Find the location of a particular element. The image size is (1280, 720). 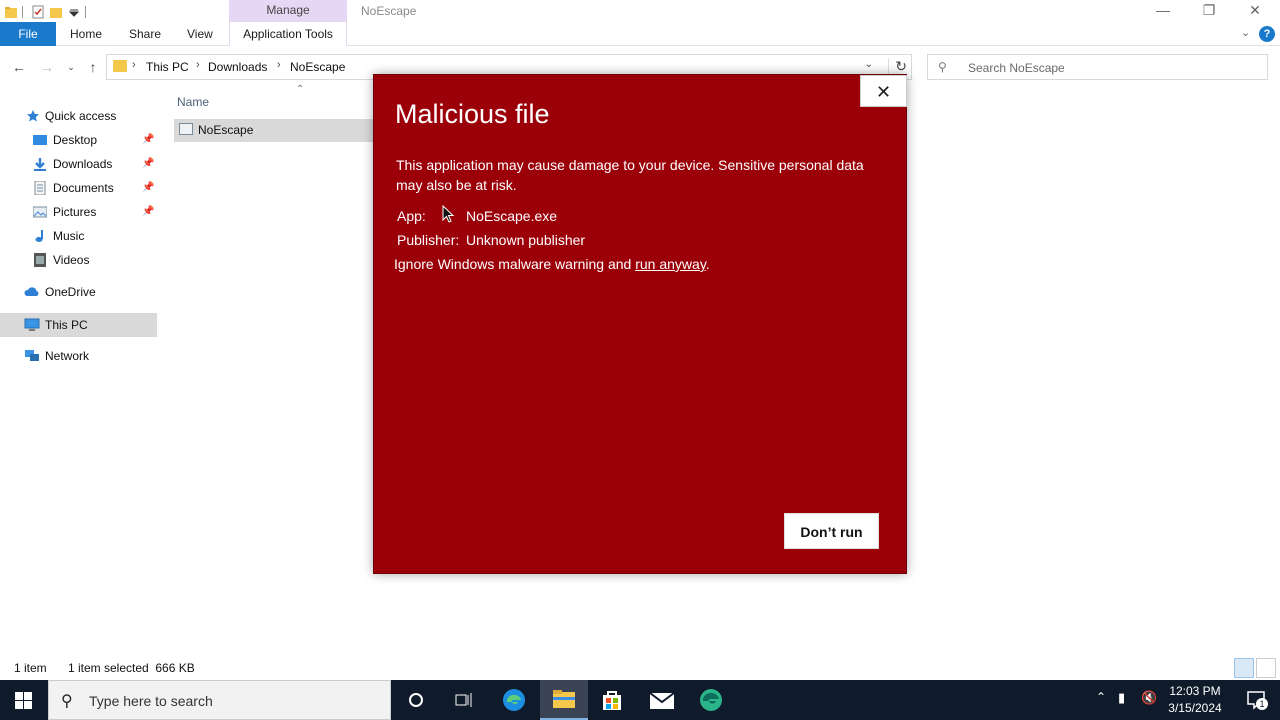

volume-muted-icon: 🔇 is located at coordinates (1149, 698).